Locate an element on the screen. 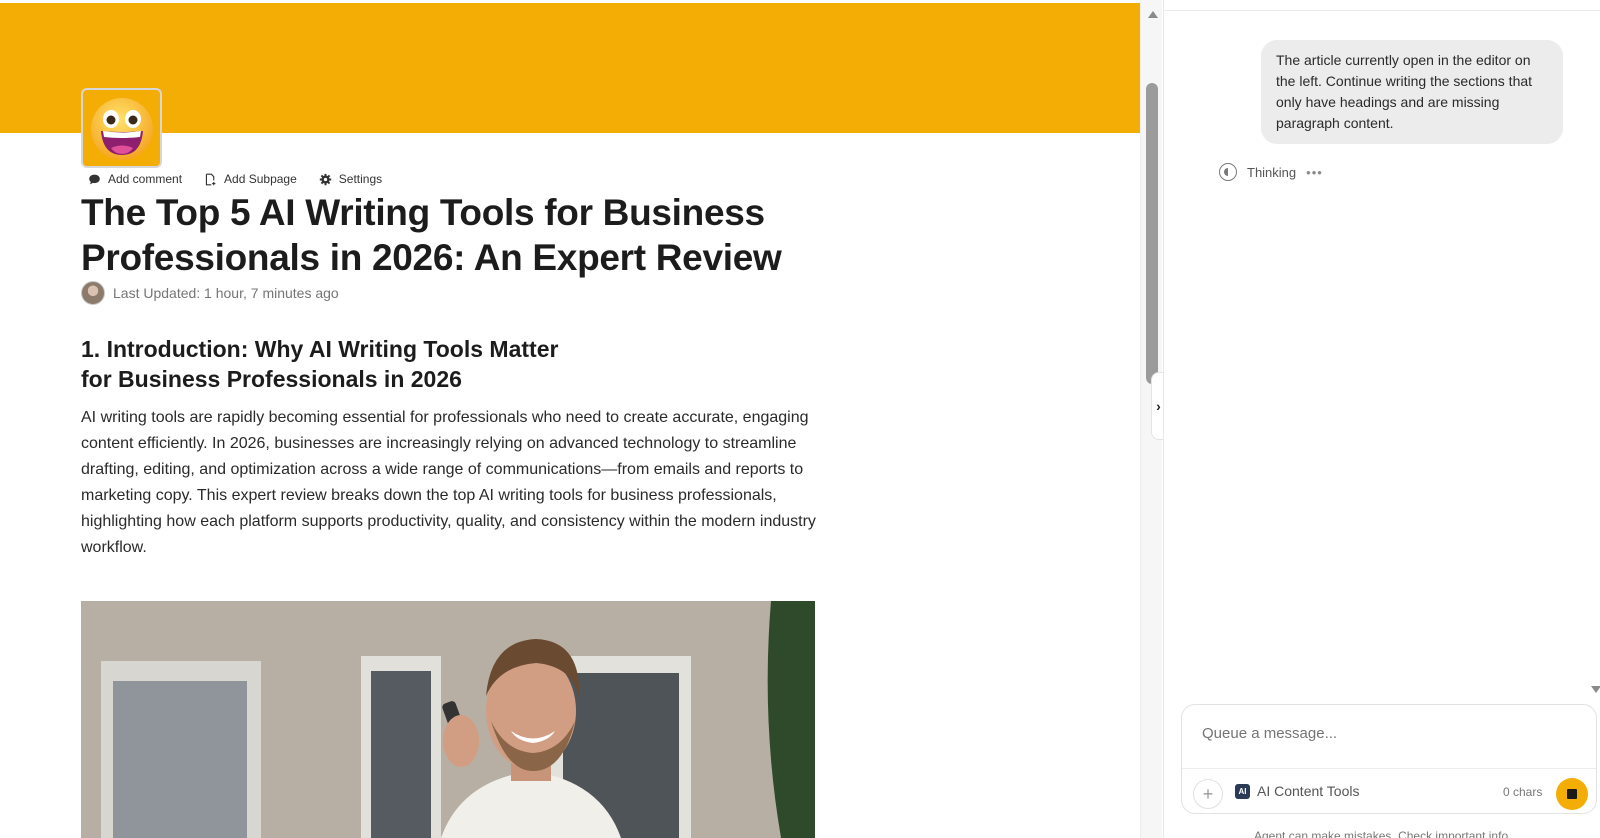 Image resolution: width=1600 pixels, height=838 pixels. page-emoji-icon is located at coordinates (121, 128).